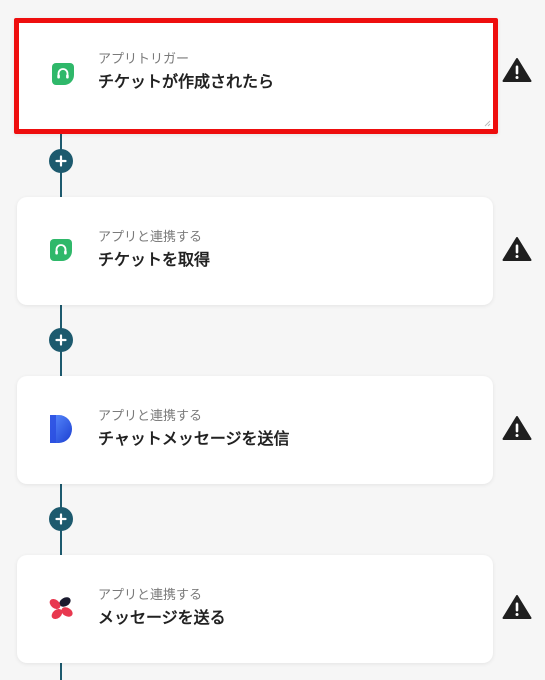 This screenshot has height=680, width=545. What do you see at coordinates (487, 123) in the screenshot?
I see `resize-grip-icon` at bounding box center [487, 123].